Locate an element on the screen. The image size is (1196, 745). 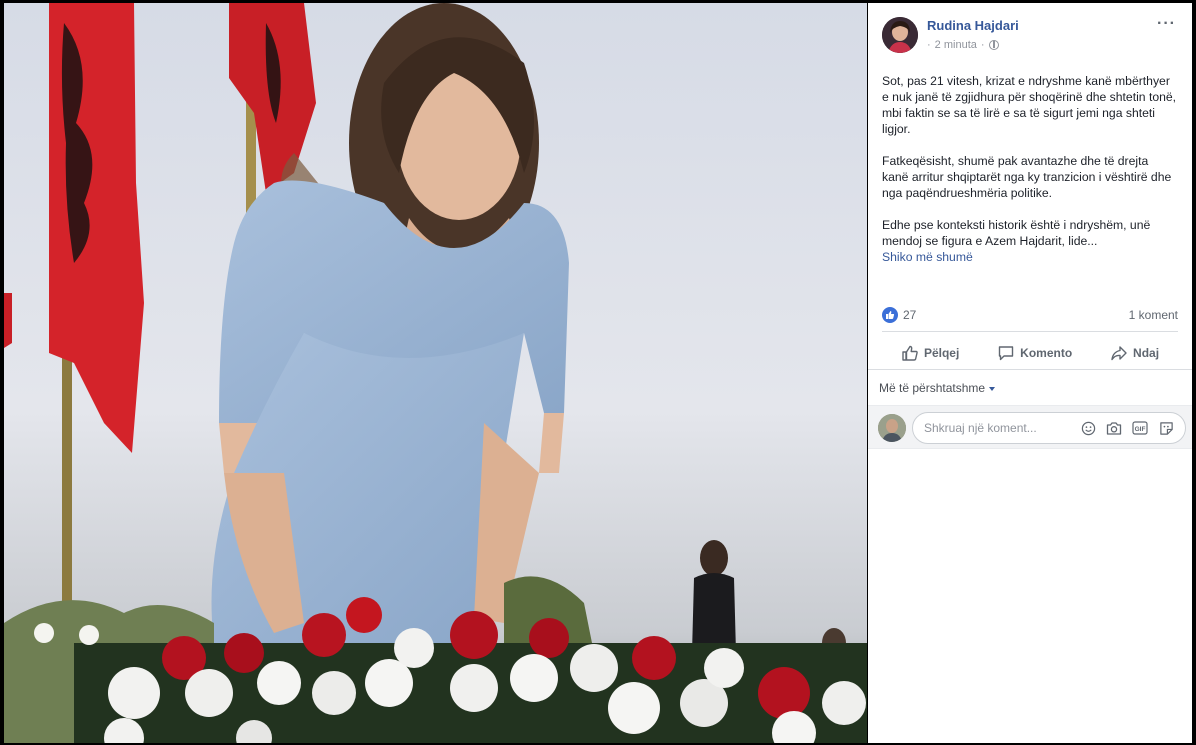
like-count: 27 is located at coordinates (910, 315).